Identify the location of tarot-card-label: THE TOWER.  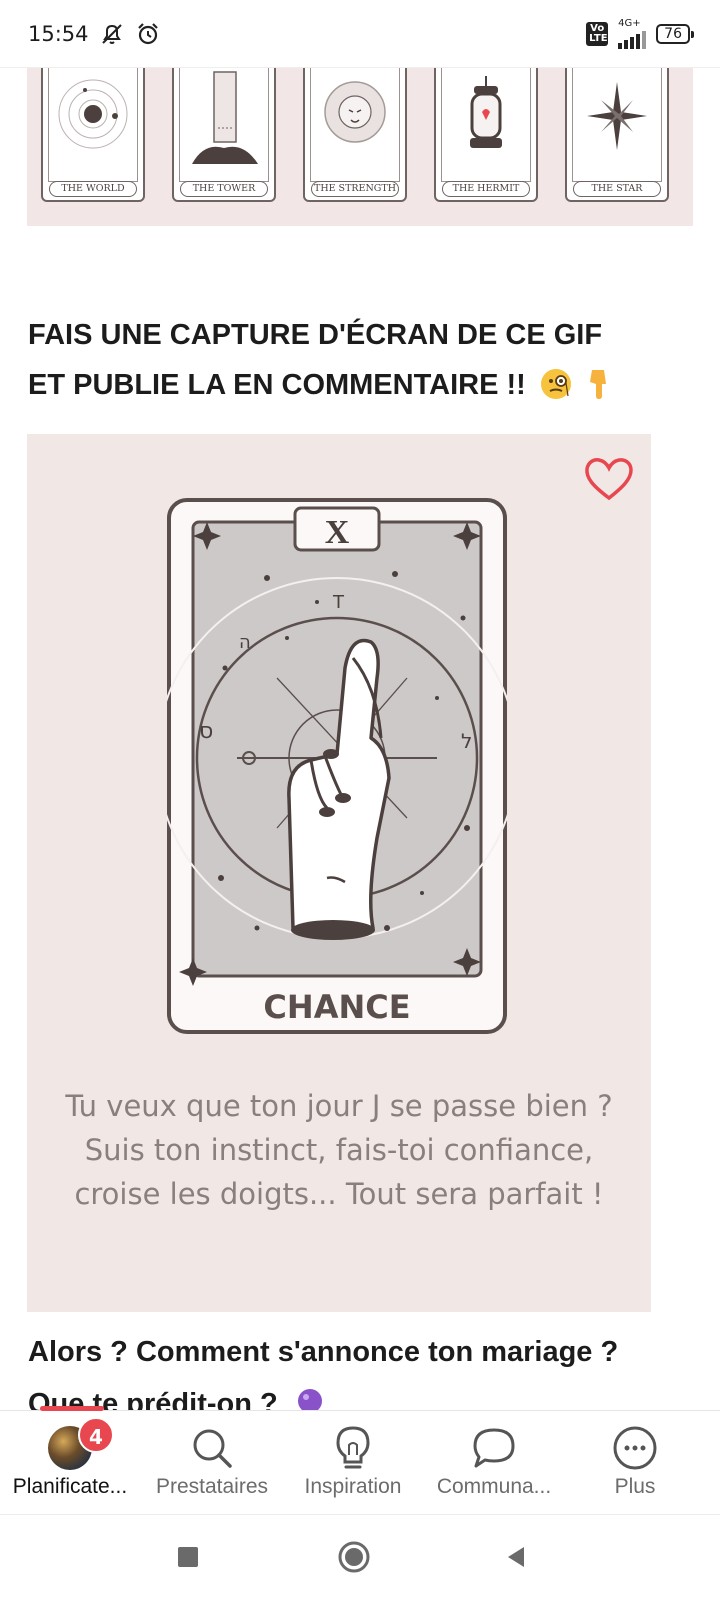
(224, 189).